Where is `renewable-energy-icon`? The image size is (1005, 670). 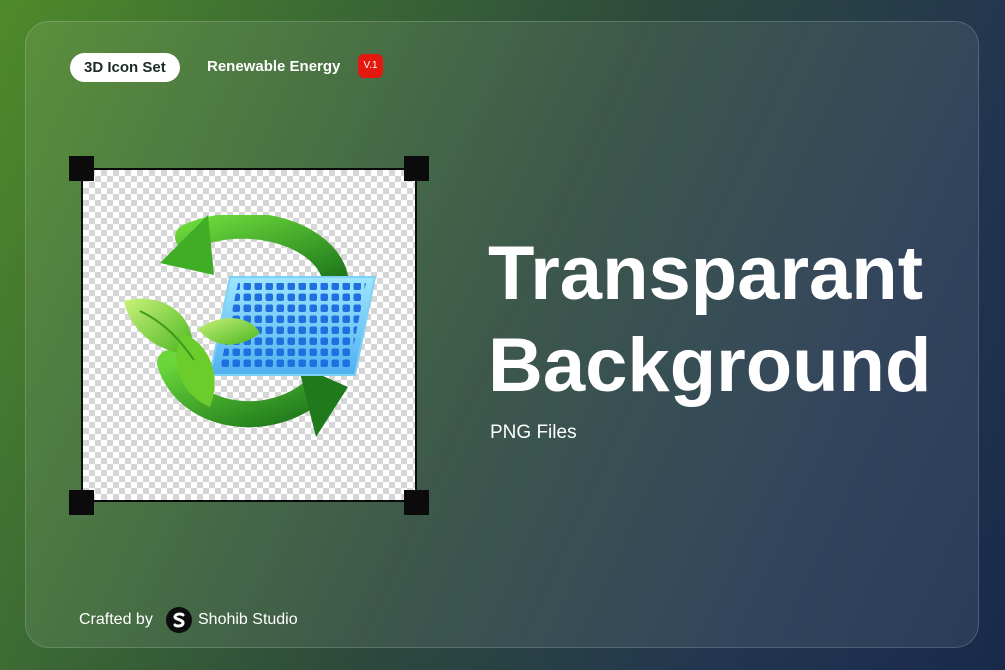
renewable-energy-icon is located at coordinates (250, 326).